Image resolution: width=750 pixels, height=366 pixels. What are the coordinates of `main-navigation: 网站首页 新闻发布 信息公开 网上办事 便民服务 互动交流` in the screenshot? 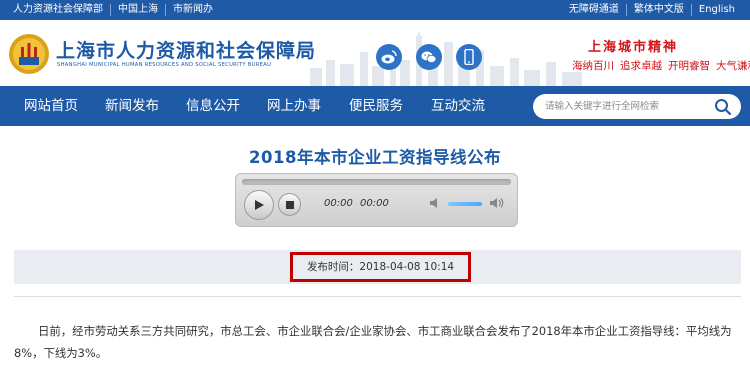 It's located at (375, 106).